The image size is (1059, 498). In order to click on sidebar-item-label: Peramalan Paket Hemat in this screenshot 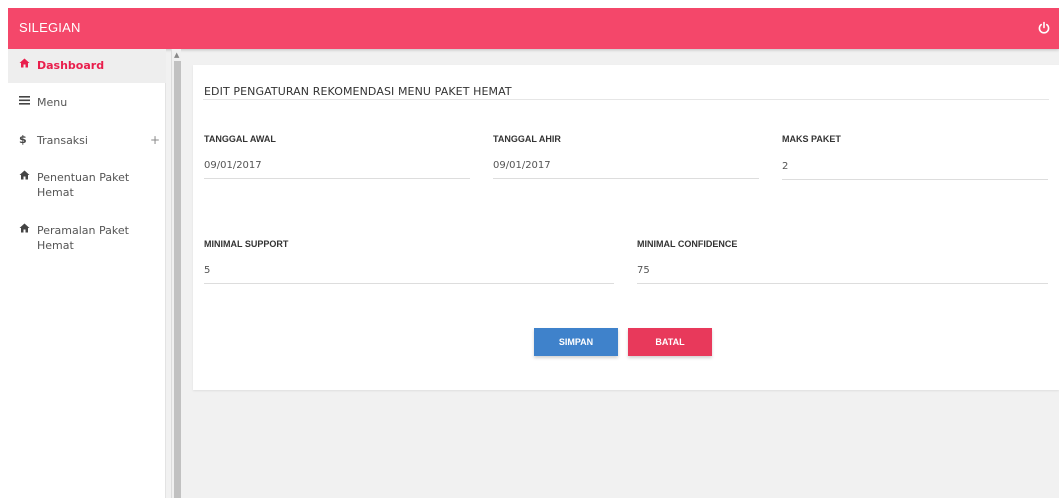, I will do `click(83, 238)`.